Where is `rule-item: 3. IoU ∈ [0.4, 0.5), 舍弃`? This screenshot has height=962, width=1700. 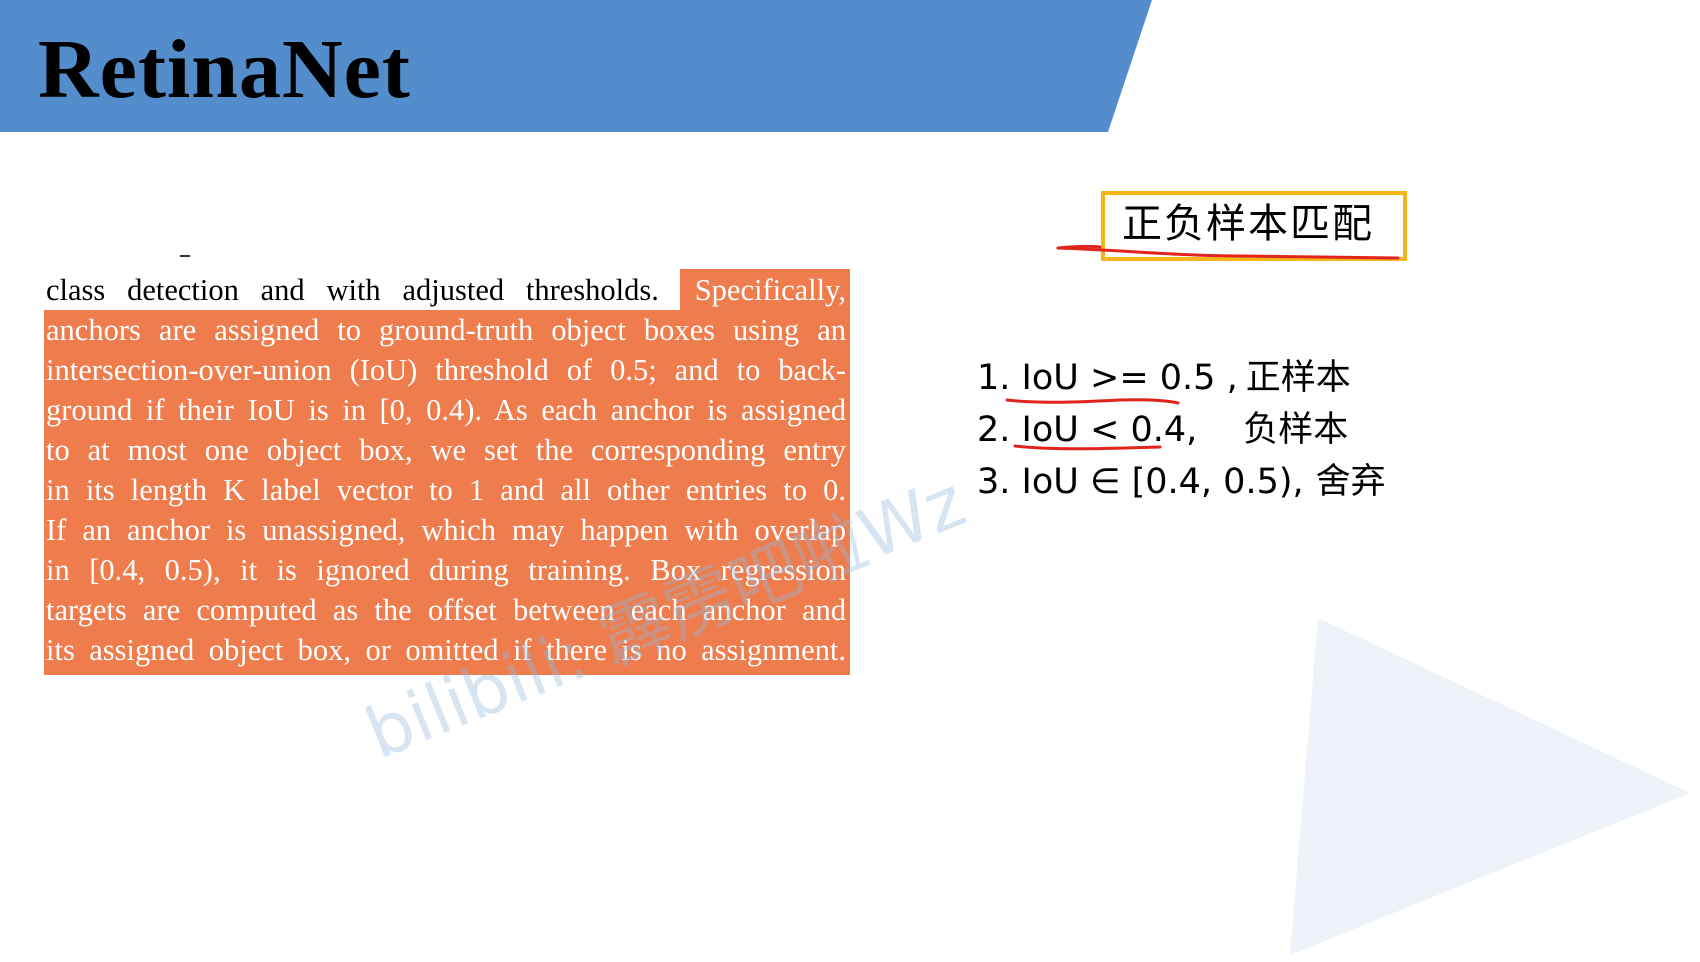 rule-item: 3. IoU ∈ [0.4, 0.5), 舍弃 is located at coordinates (1181, 482).